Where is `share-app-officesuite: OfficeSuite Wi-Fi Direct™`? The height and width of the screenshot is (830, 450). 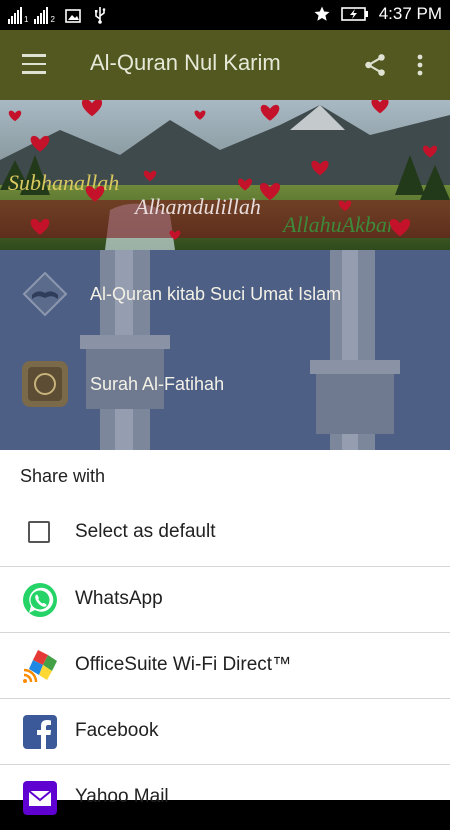 share-app-officesuite: OfficeSuite Wi-Fi Direct™ is located at coordinates (225, 665).